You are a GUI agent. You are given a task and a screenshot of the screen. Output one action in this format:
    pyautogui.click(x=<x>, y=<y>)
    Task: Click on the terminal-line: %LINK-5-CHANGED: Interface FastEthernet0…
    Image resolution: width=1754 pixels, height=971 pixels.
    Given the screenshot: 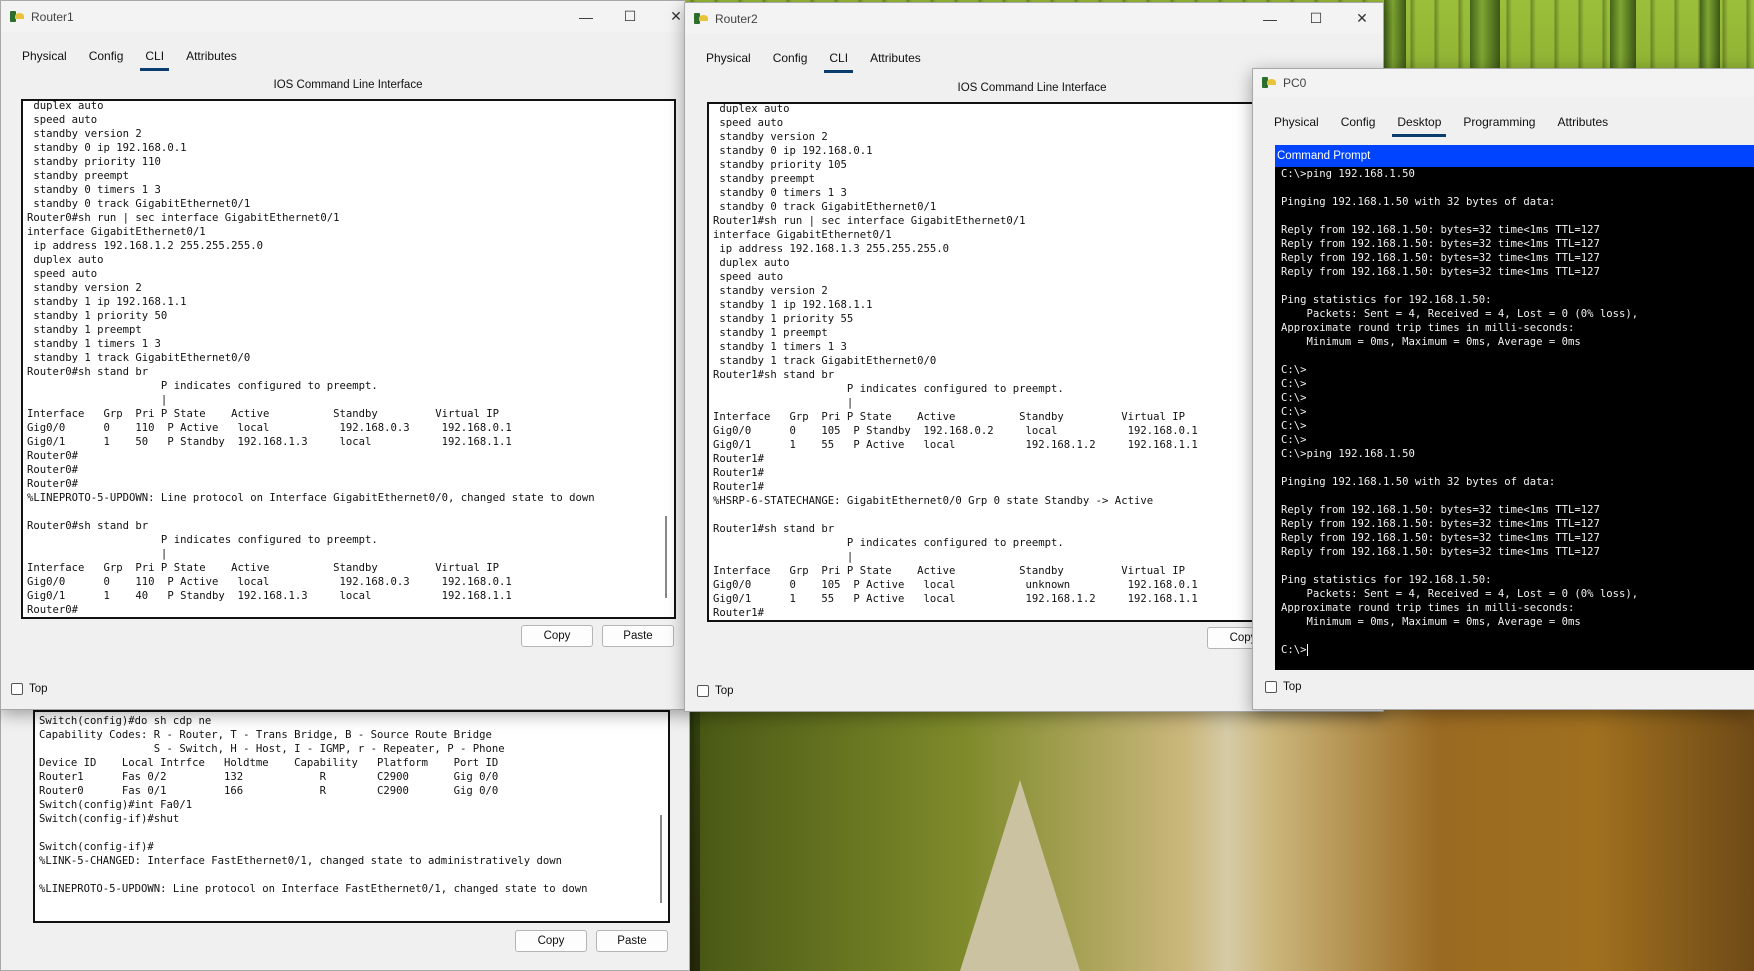 What is the action you would take?
    pyautogui.click(x=300, y=861)
    